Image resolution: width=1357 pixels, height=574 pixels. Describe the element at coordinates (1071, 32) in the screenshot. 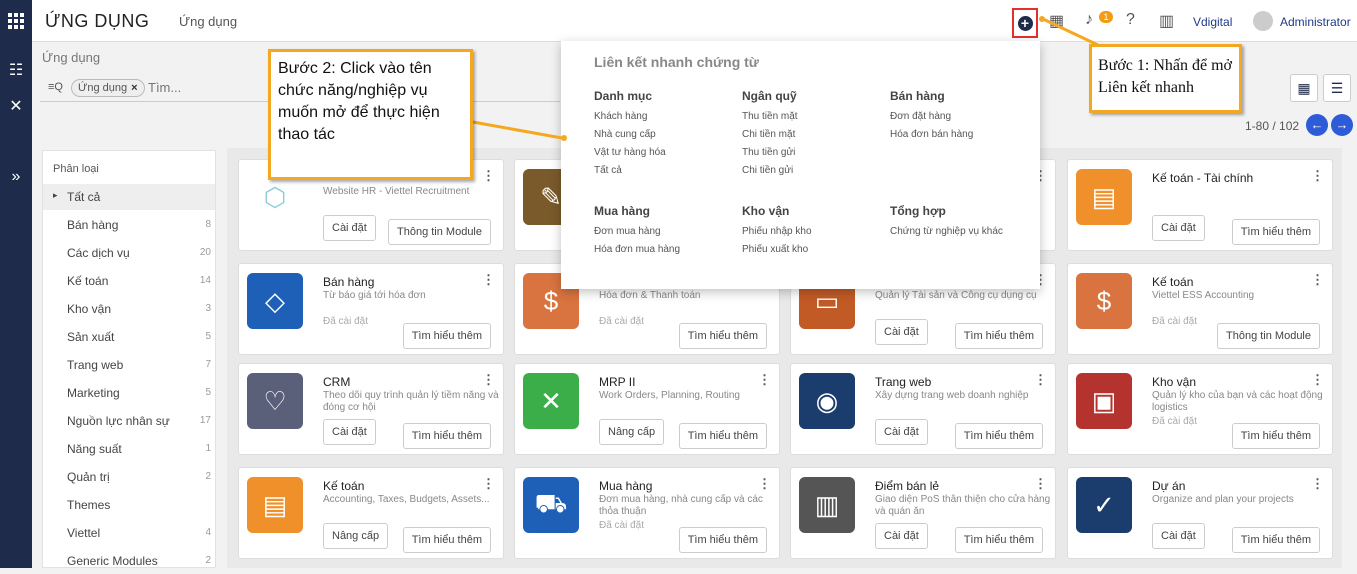

I see `step1-arrow` at that location.